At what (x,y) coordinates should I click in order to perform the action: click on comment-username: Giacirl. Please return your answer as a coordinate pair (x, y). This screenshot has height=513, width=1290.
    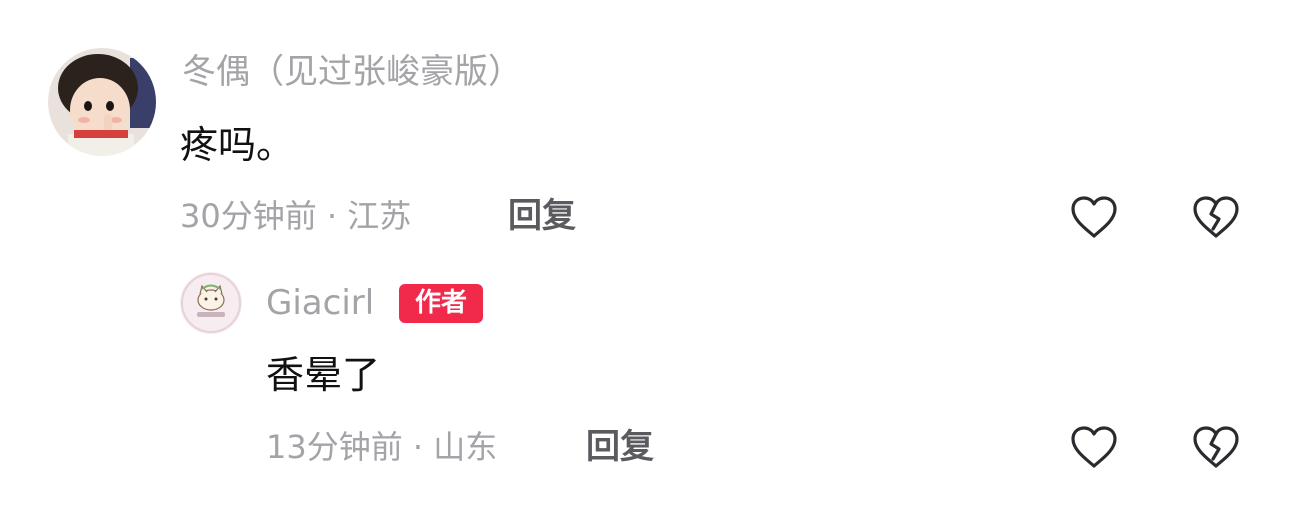
    Looking at the image, I should click on (320, 303).